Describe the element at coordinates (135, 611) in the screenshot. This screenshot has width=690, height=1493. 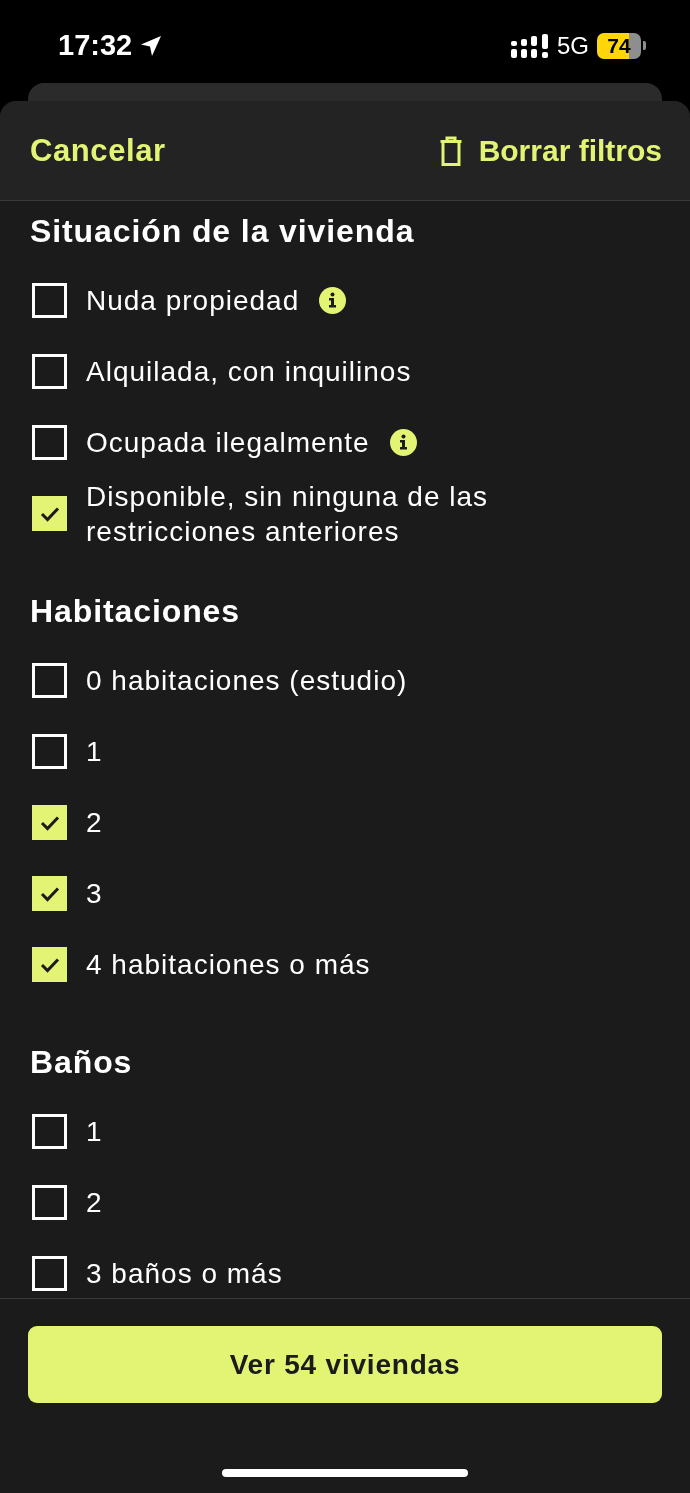
I see `section-title: Habitaciones` at that location.